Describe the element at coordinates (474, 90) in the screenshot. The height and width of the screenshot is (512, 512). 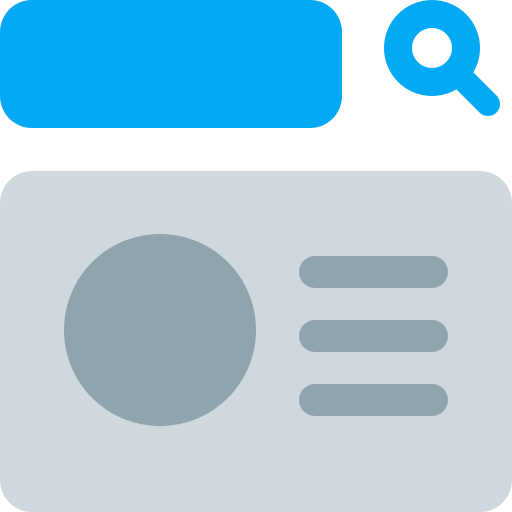
I see `magnifier-handle` at that location.